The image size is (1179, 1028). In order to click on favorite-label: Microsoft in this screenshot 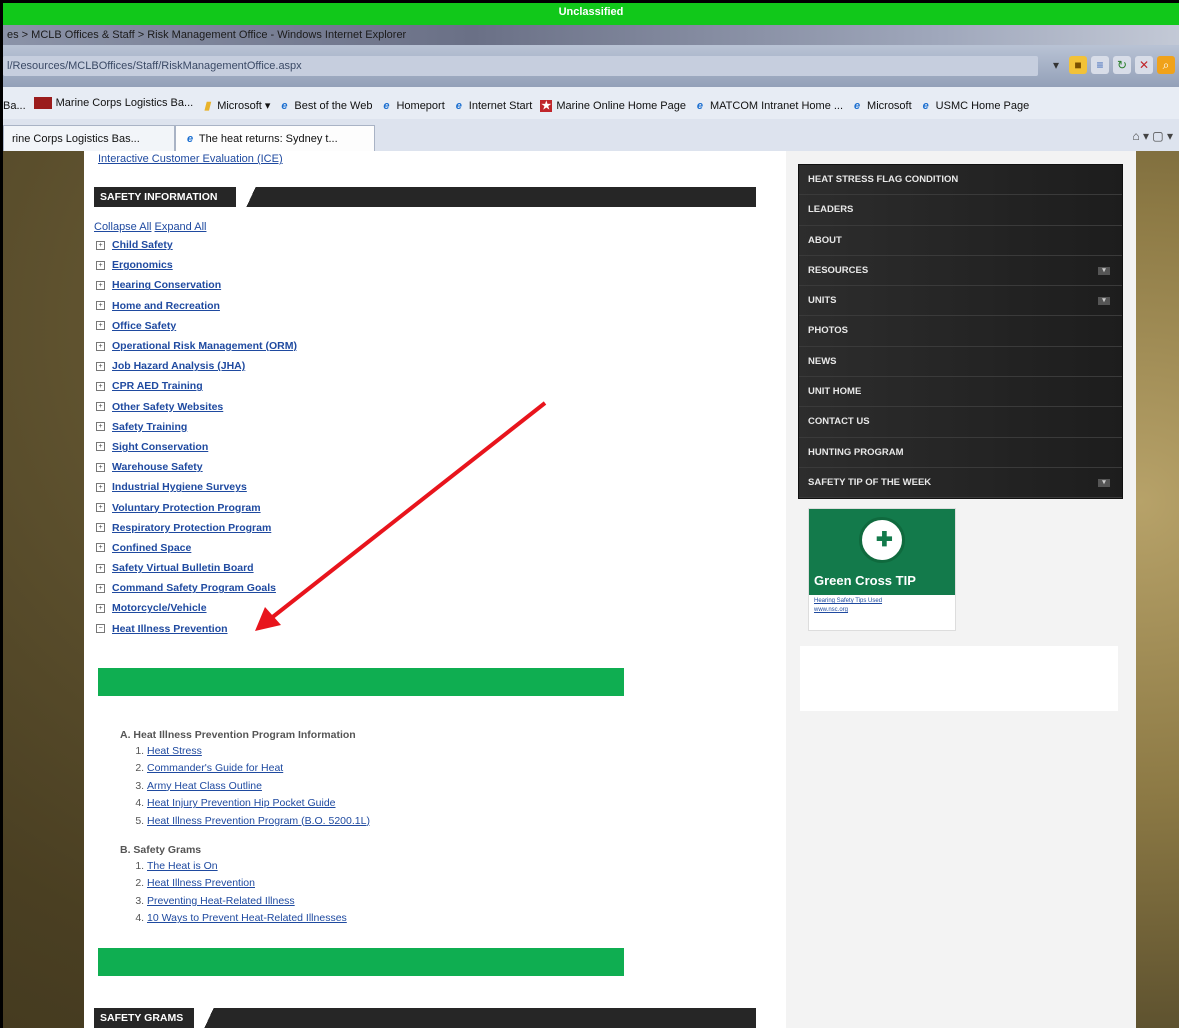, I will do `click(889, 106)`.